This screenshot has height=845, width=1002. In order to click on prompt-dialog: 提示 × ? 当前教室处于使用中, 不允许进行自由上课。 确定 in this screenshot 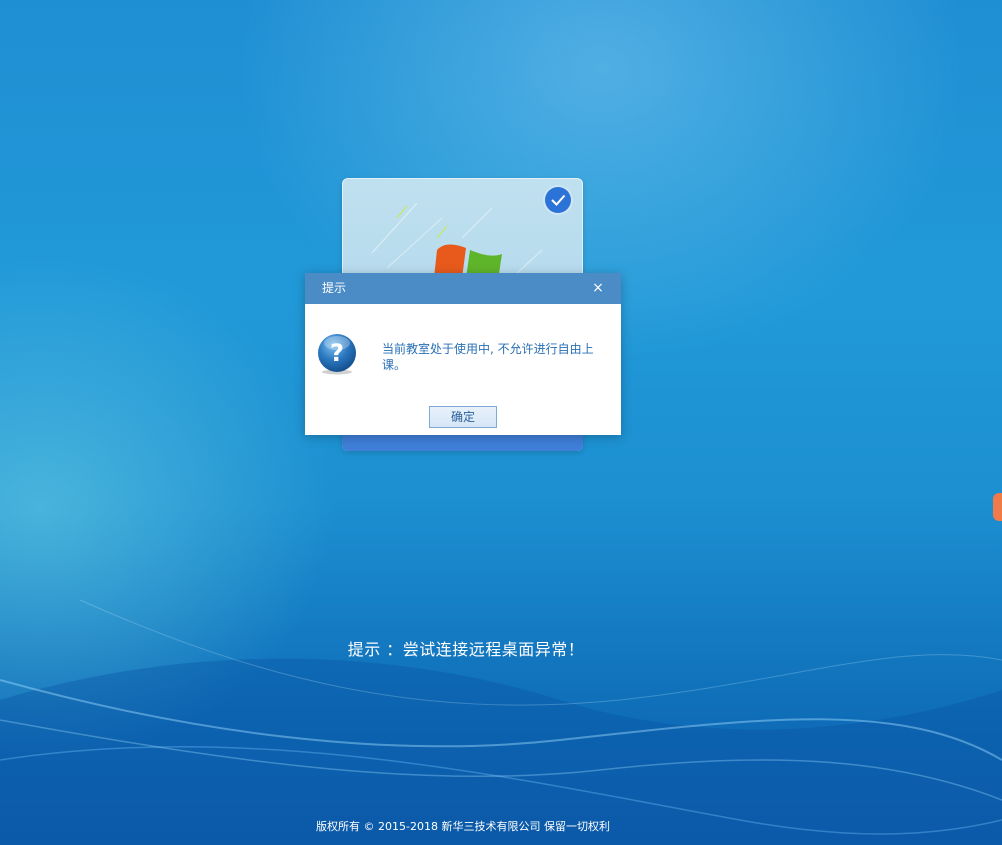, I will do `click(463, 354)`.